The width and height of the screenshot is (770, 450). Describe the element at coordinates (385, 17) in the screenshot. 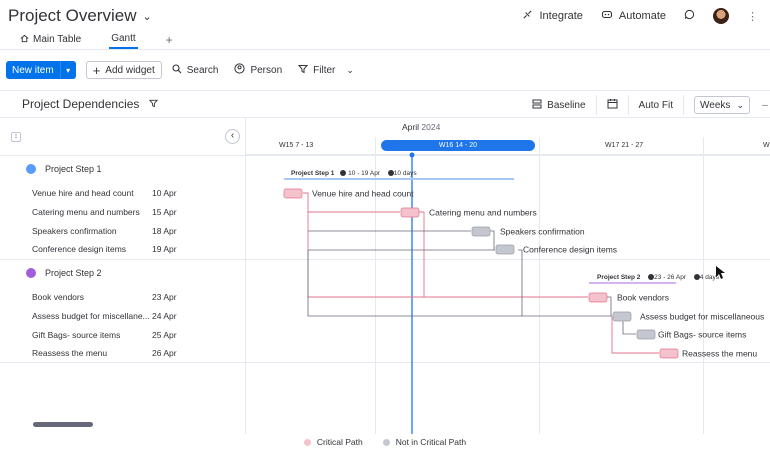

I see `top-bar: Project Overview ⌄ Integrate Automate ⋮` at that location.